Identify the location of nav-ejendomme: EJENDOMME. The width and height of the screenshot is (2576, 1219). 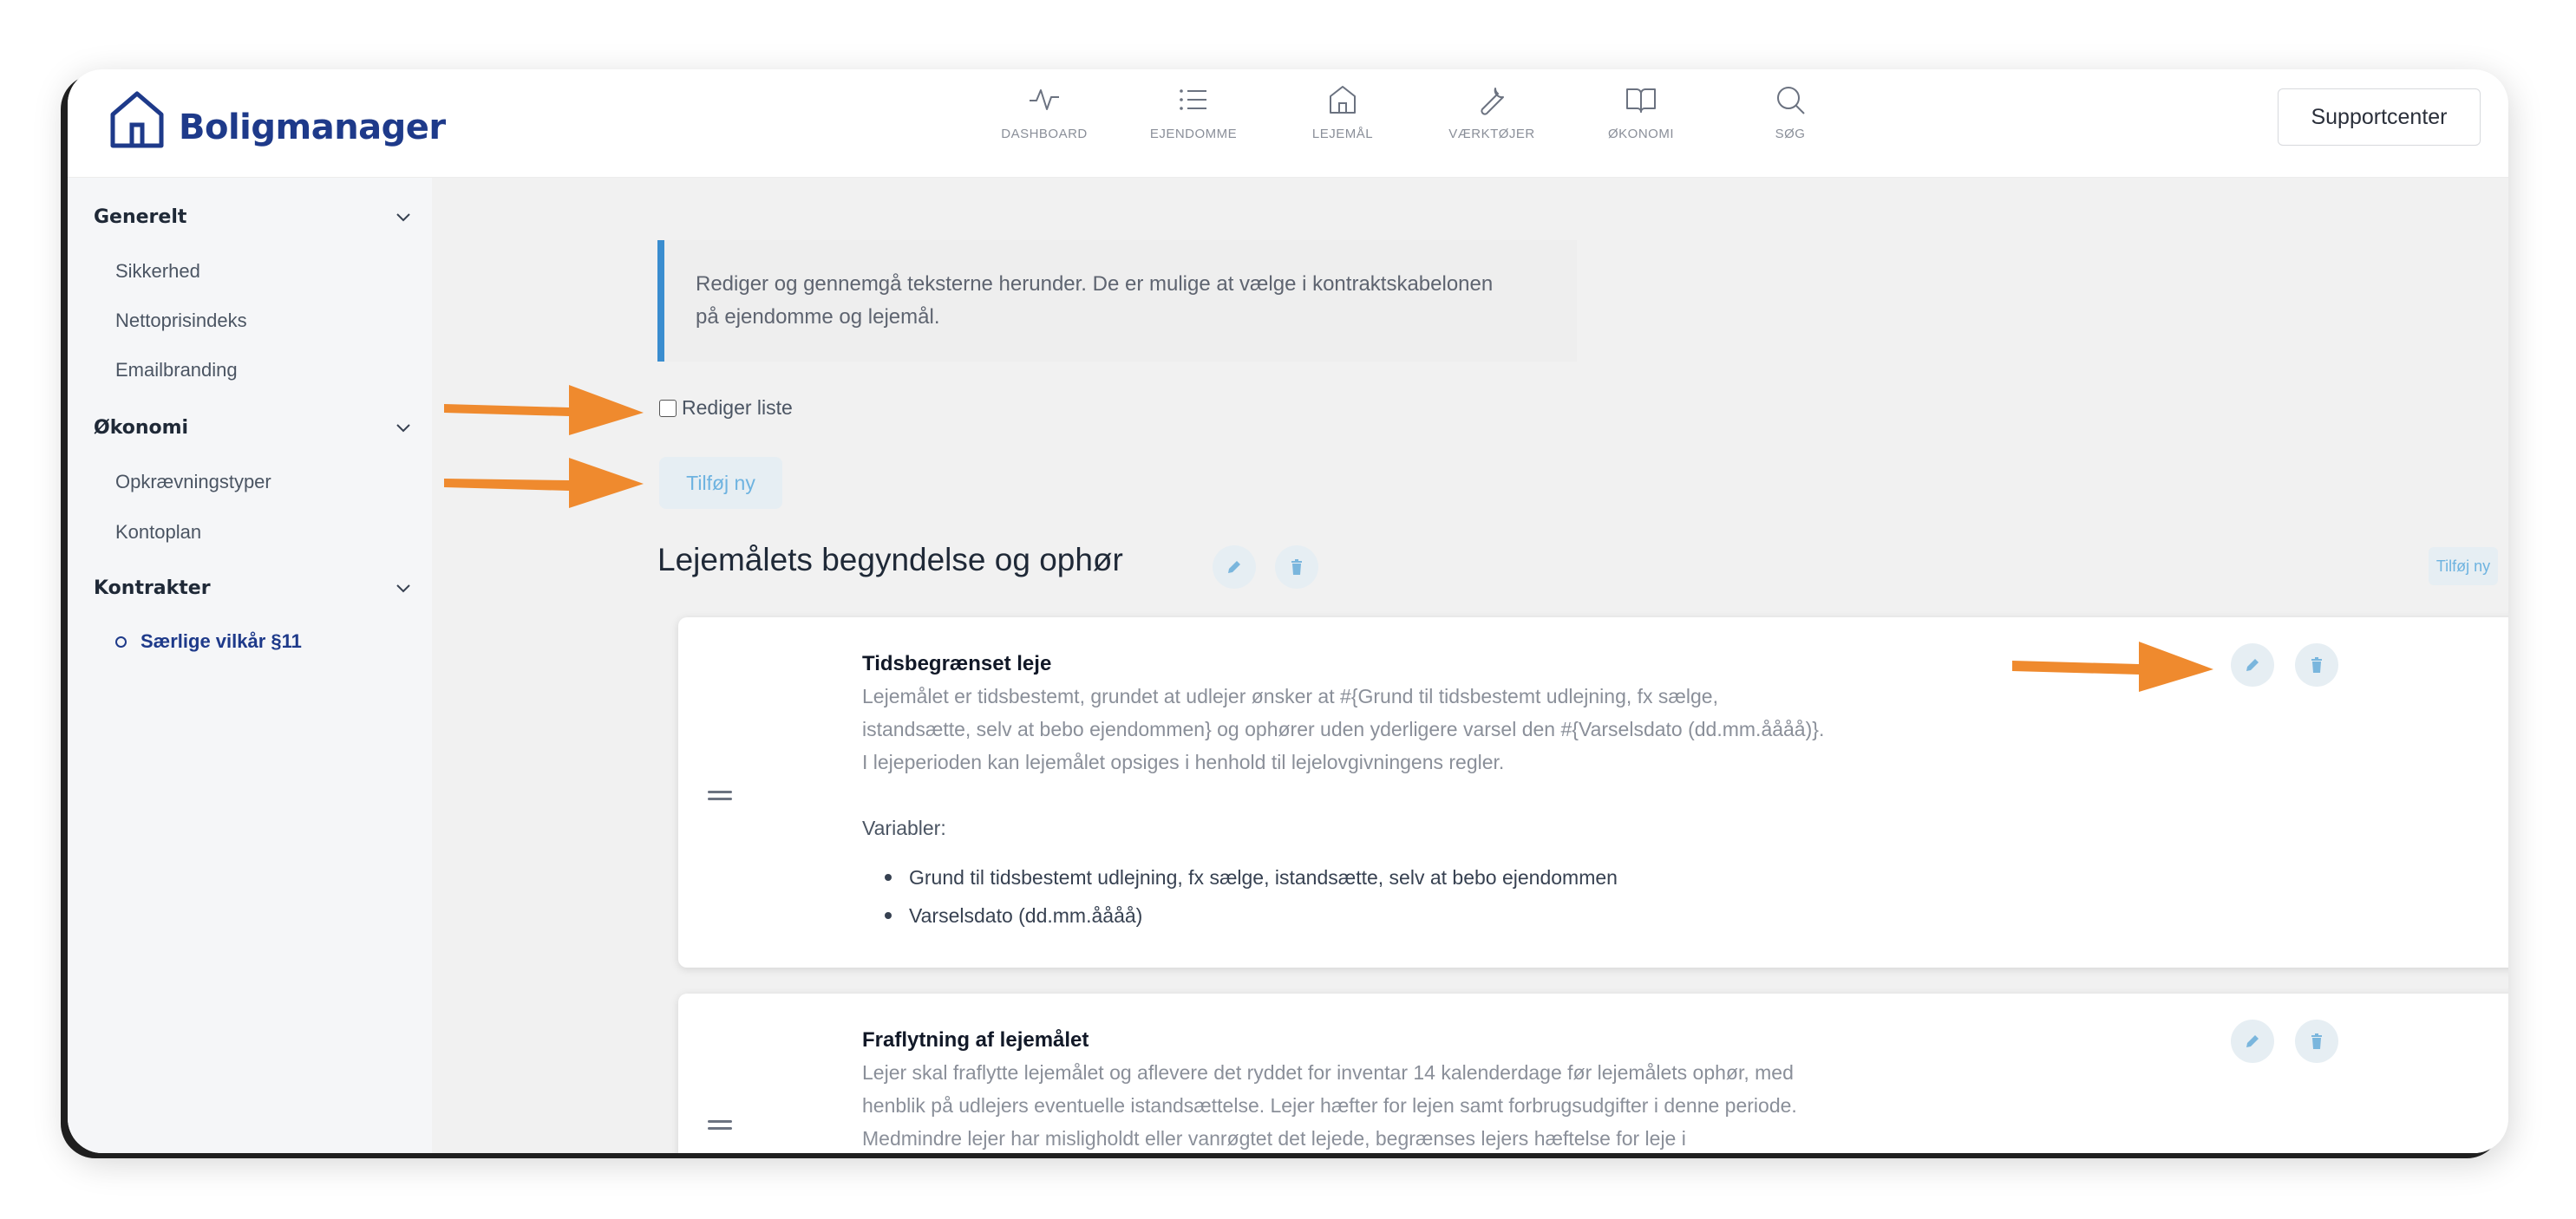
(1193, 112).